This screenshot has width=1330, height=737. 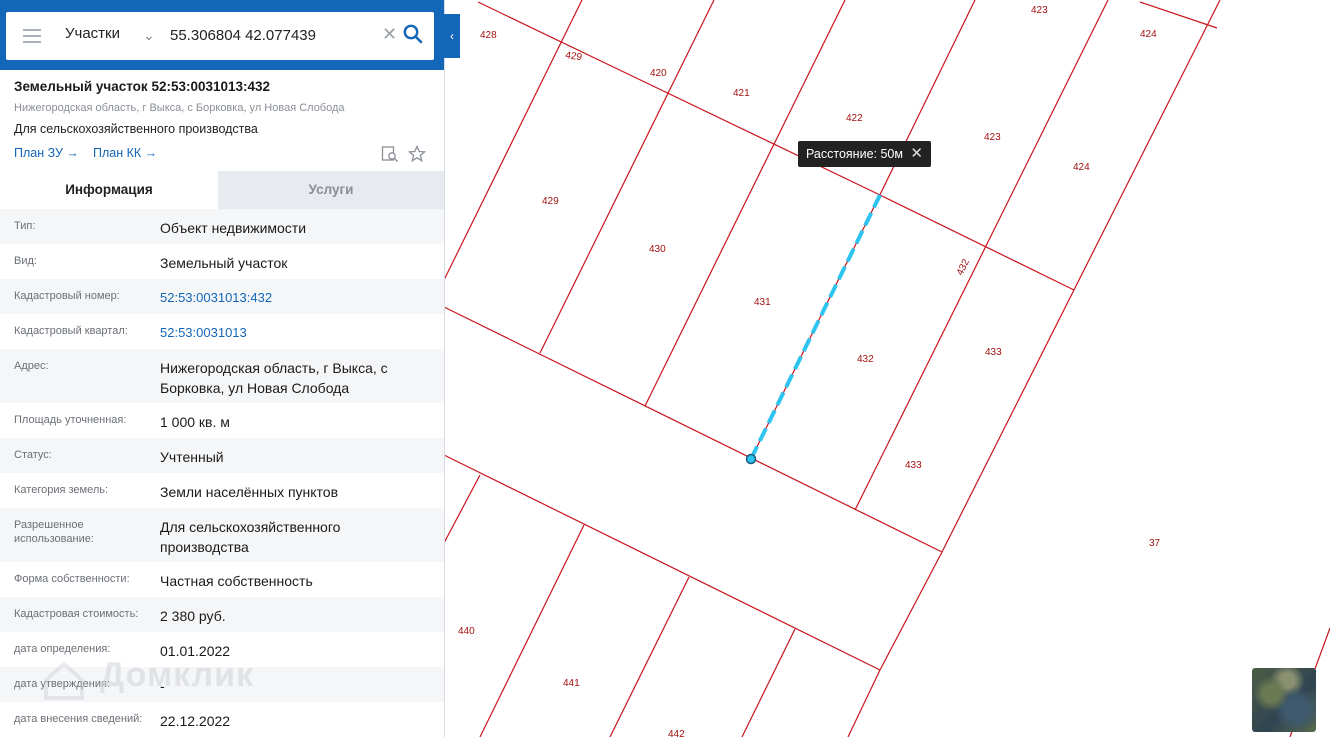 I want to click on info-row: Площадь уточненная: 1 000 кв. м, so click(x=222, y=420).